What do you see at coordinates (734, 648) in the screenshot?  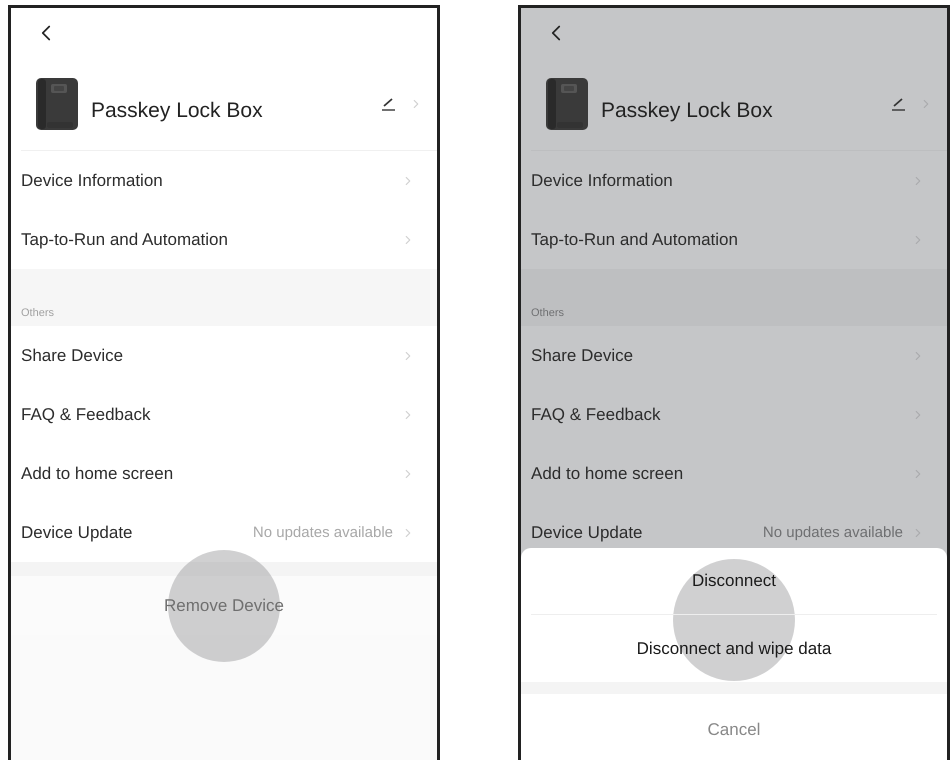 I see `sheet-option: Disconnect and wipe data` at bounding box center [734, 648].